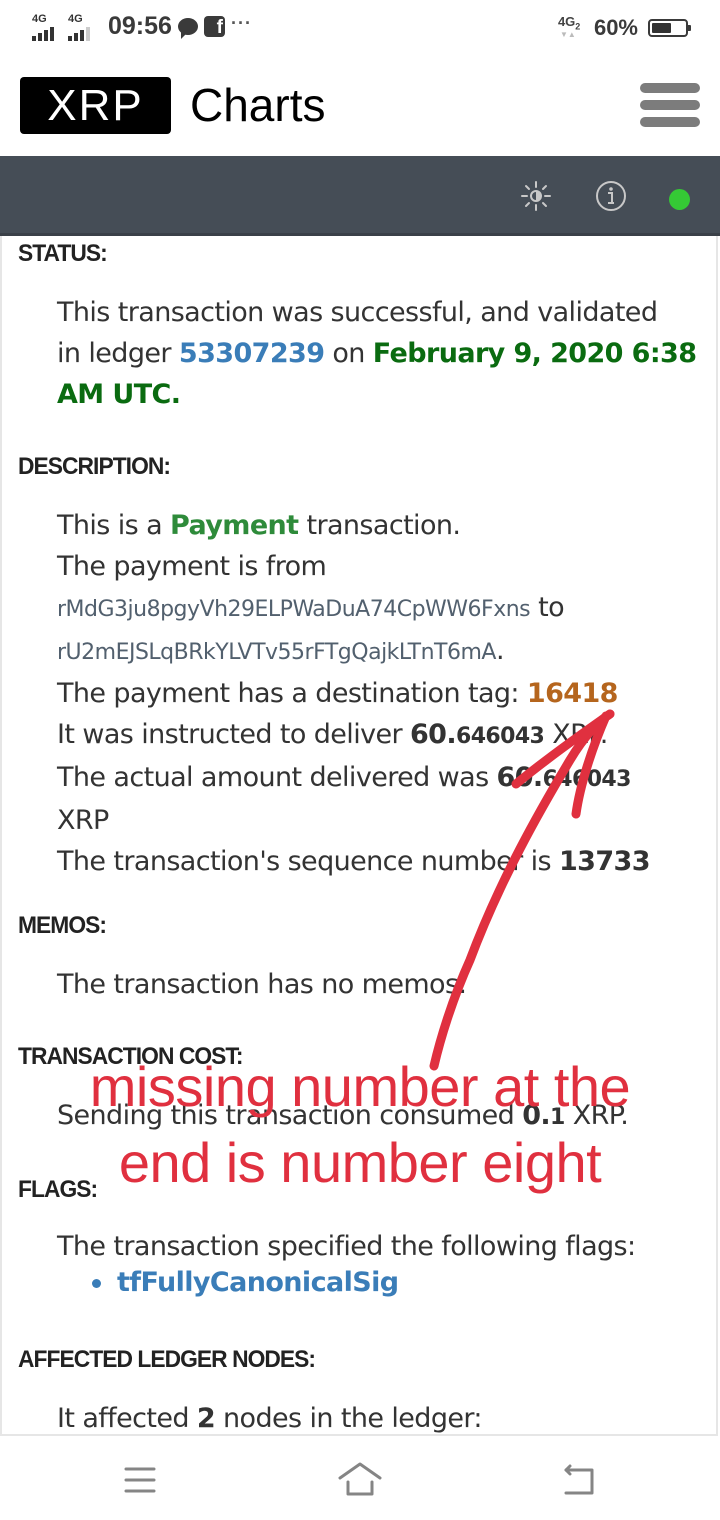 The width and height of the screenshot is (720, 1520). Describe the element at coordinates (94, 466) in the screenshot. I see `description-heading: DESCRIPTION:` at that location.